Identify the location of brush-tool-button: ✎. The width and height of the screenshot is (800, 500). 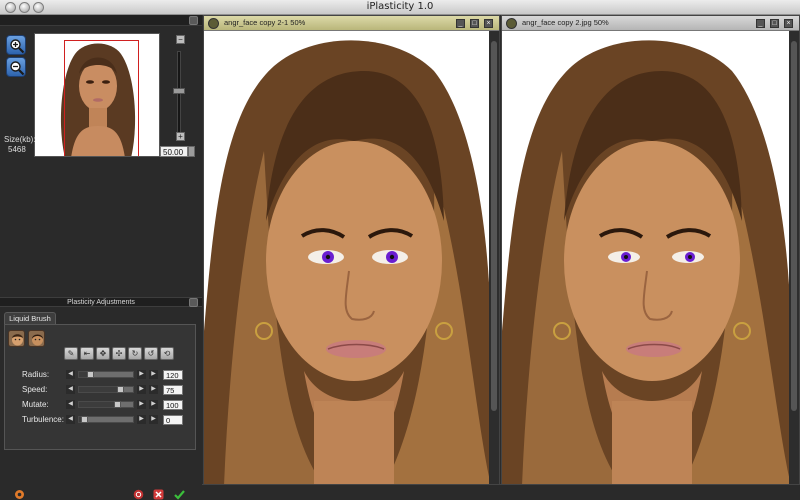
(71, 353).